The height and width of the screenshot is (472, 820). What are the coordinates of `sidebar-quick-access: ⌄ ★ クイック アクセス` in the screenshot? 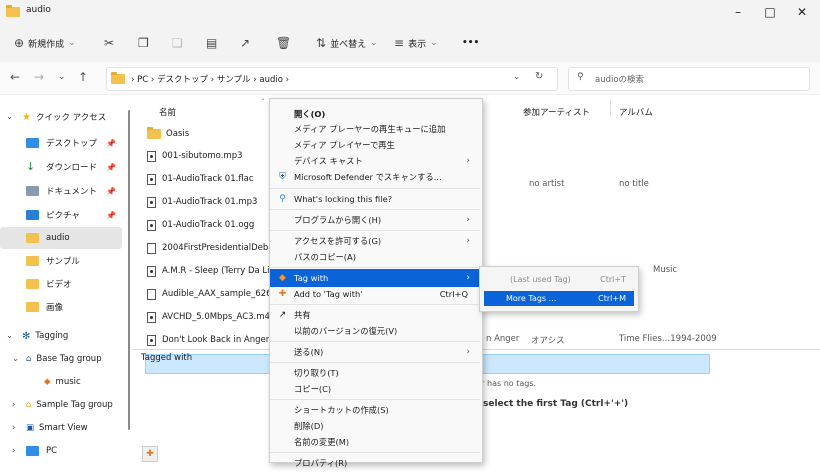 It's located at (61, 117).